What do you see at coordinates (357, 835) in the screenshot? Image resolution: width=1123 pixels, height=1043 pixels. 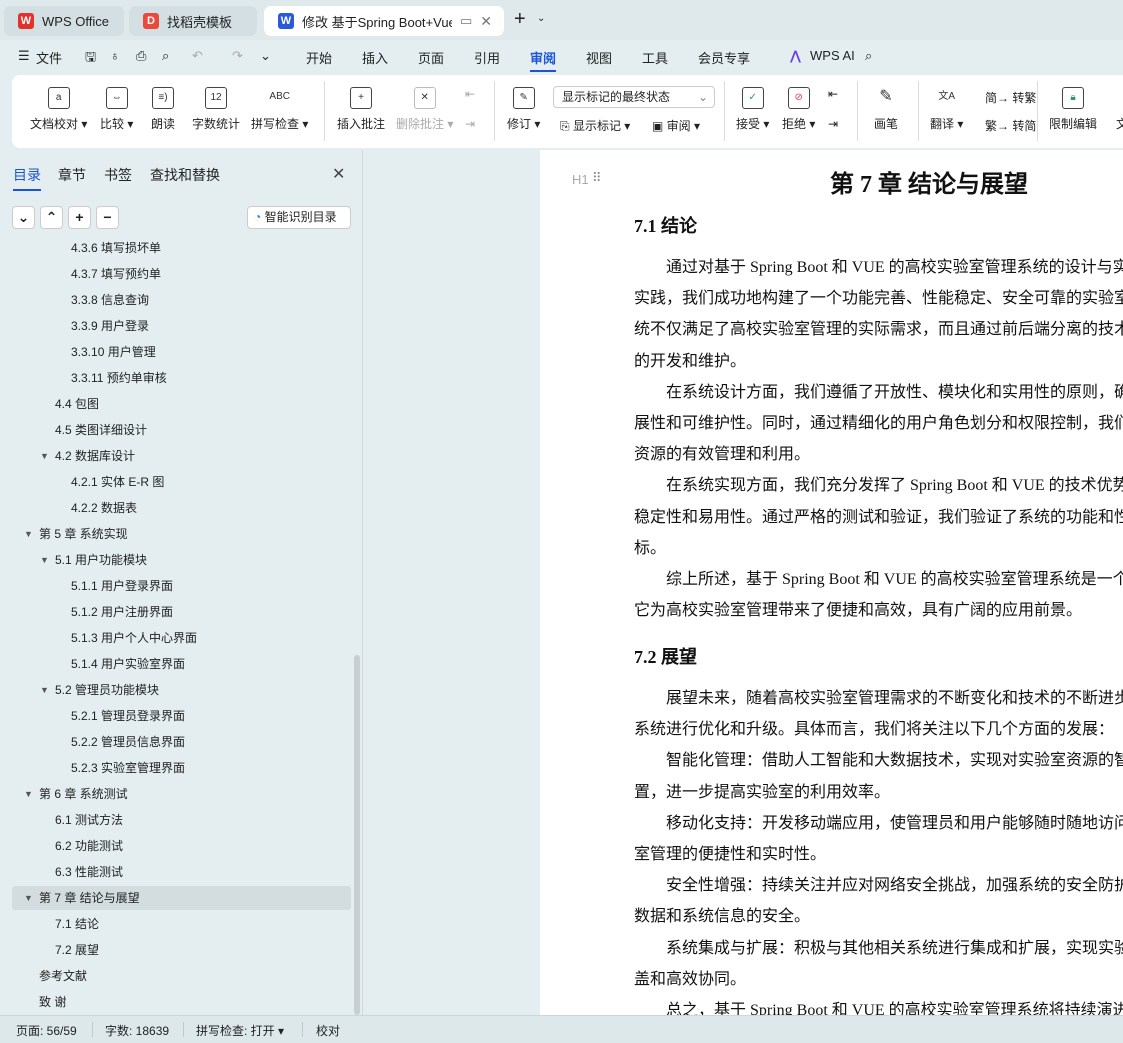 I see `sidebar-scrollbar` at bounding box center [357, 835].